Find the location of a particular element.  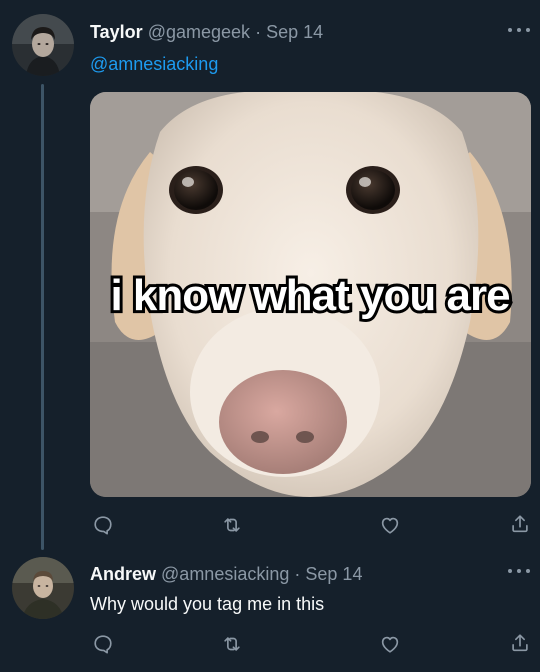

taylor-avatar is located at coordinates (43, 45).